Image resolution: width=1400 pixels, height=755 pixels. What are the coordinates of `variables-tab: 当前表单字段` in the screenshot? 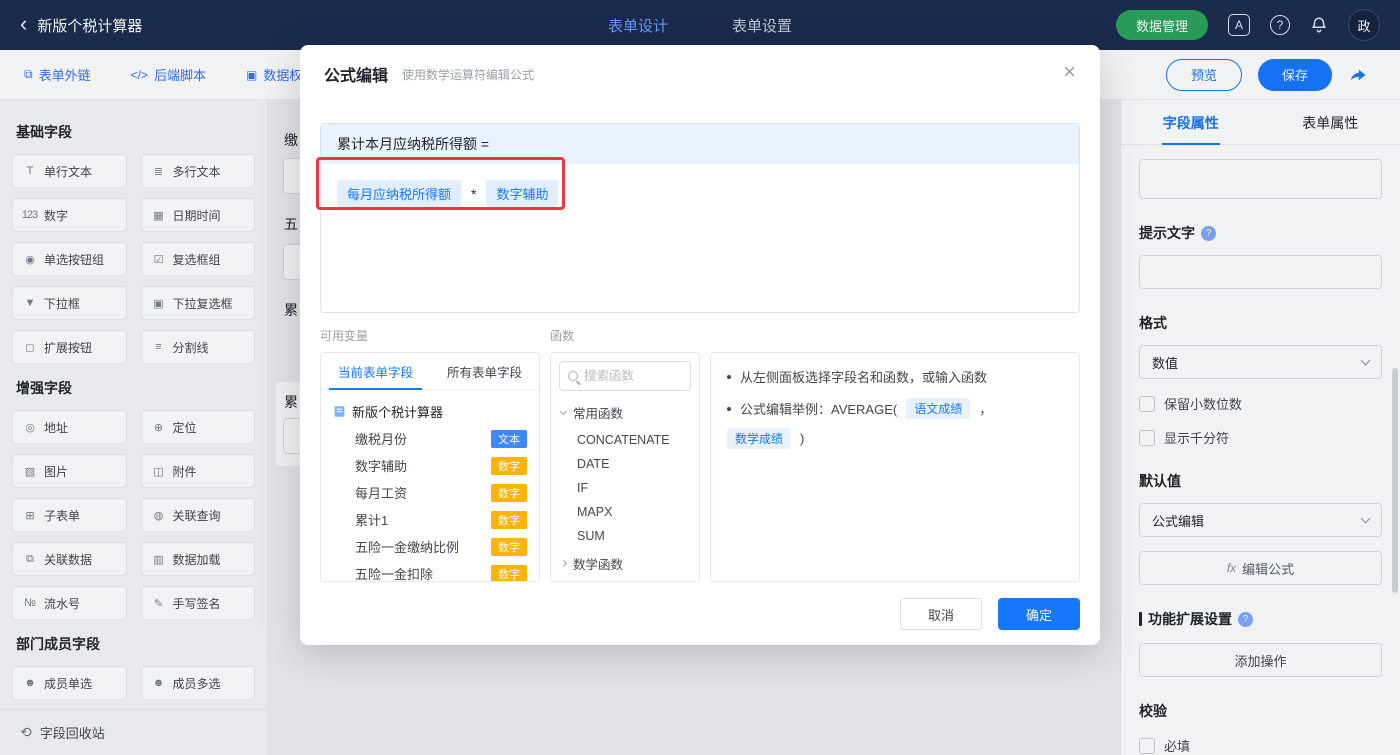 It's located at (375, 371).